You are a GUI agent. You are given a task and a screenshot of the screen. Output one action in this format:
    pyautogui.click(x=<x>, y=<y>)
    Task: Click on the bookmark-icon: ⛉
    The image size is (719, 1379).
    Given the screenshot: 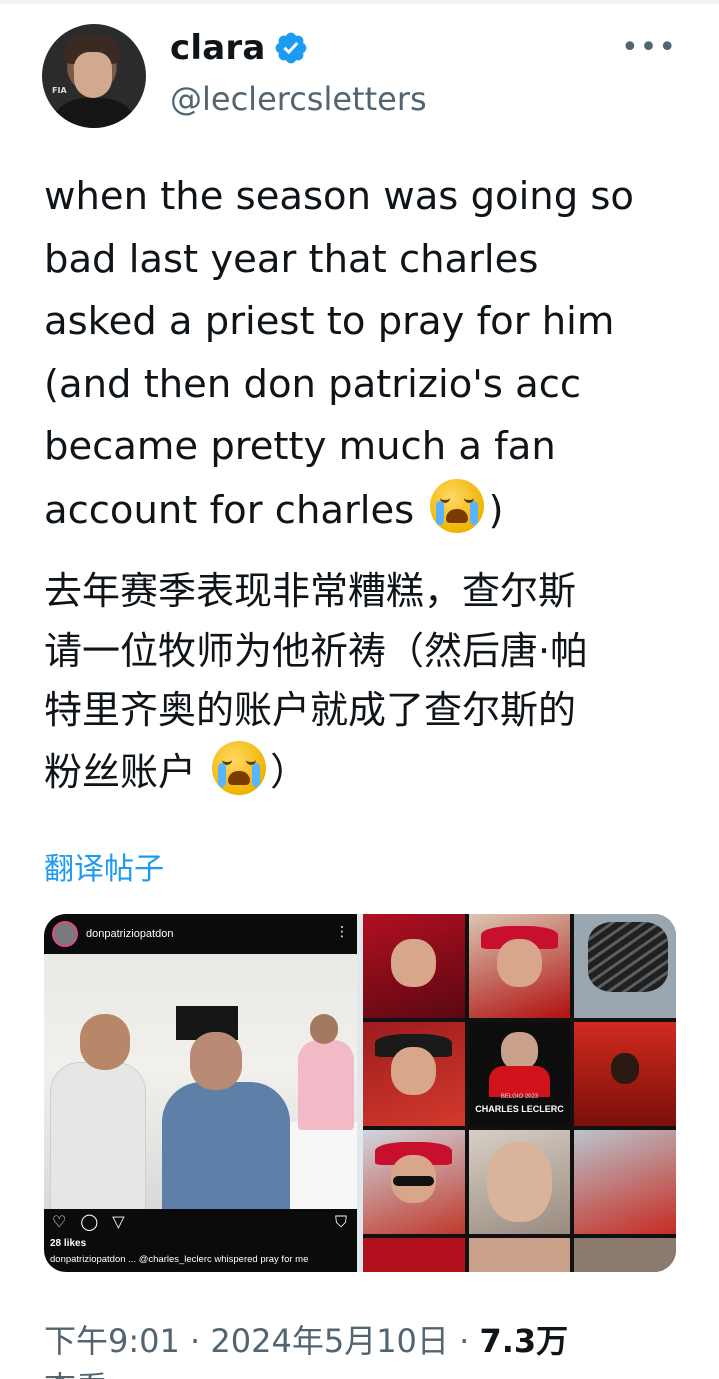 What is the action you would take?
    pyautogui.click(x=340, y=1221)
    